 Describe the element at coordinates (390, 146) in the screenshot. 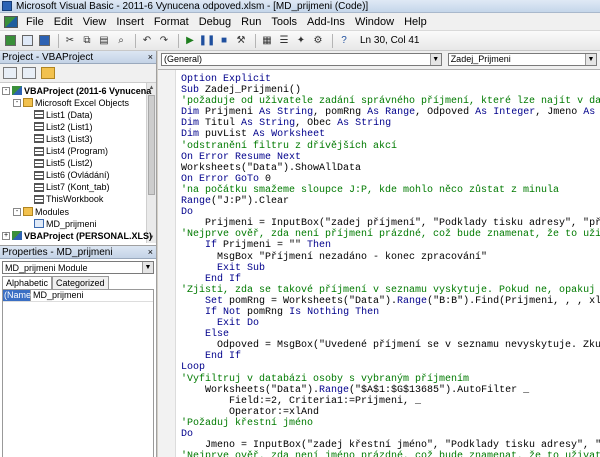

I see `code-comment-line: 'odstranění filtru z dřívějších akcí` at that location.